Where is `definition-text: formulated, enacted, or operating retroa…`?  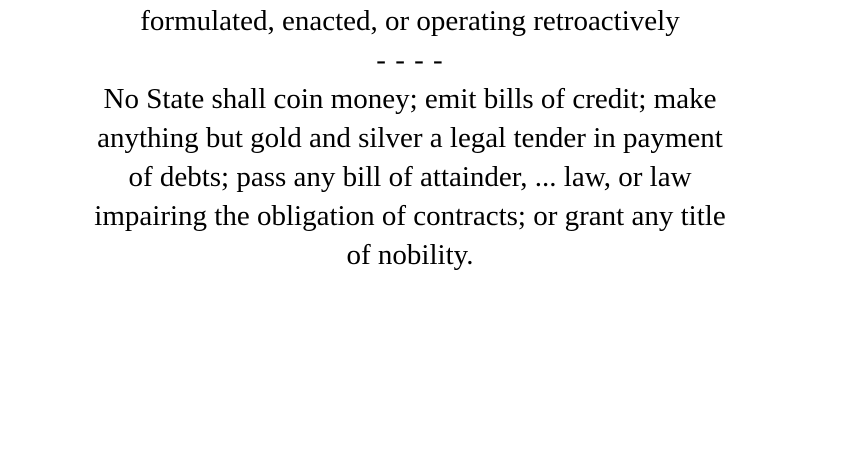
definition-text: formulated, enacted, or operating retroa… is located at coordinates (410, 21).